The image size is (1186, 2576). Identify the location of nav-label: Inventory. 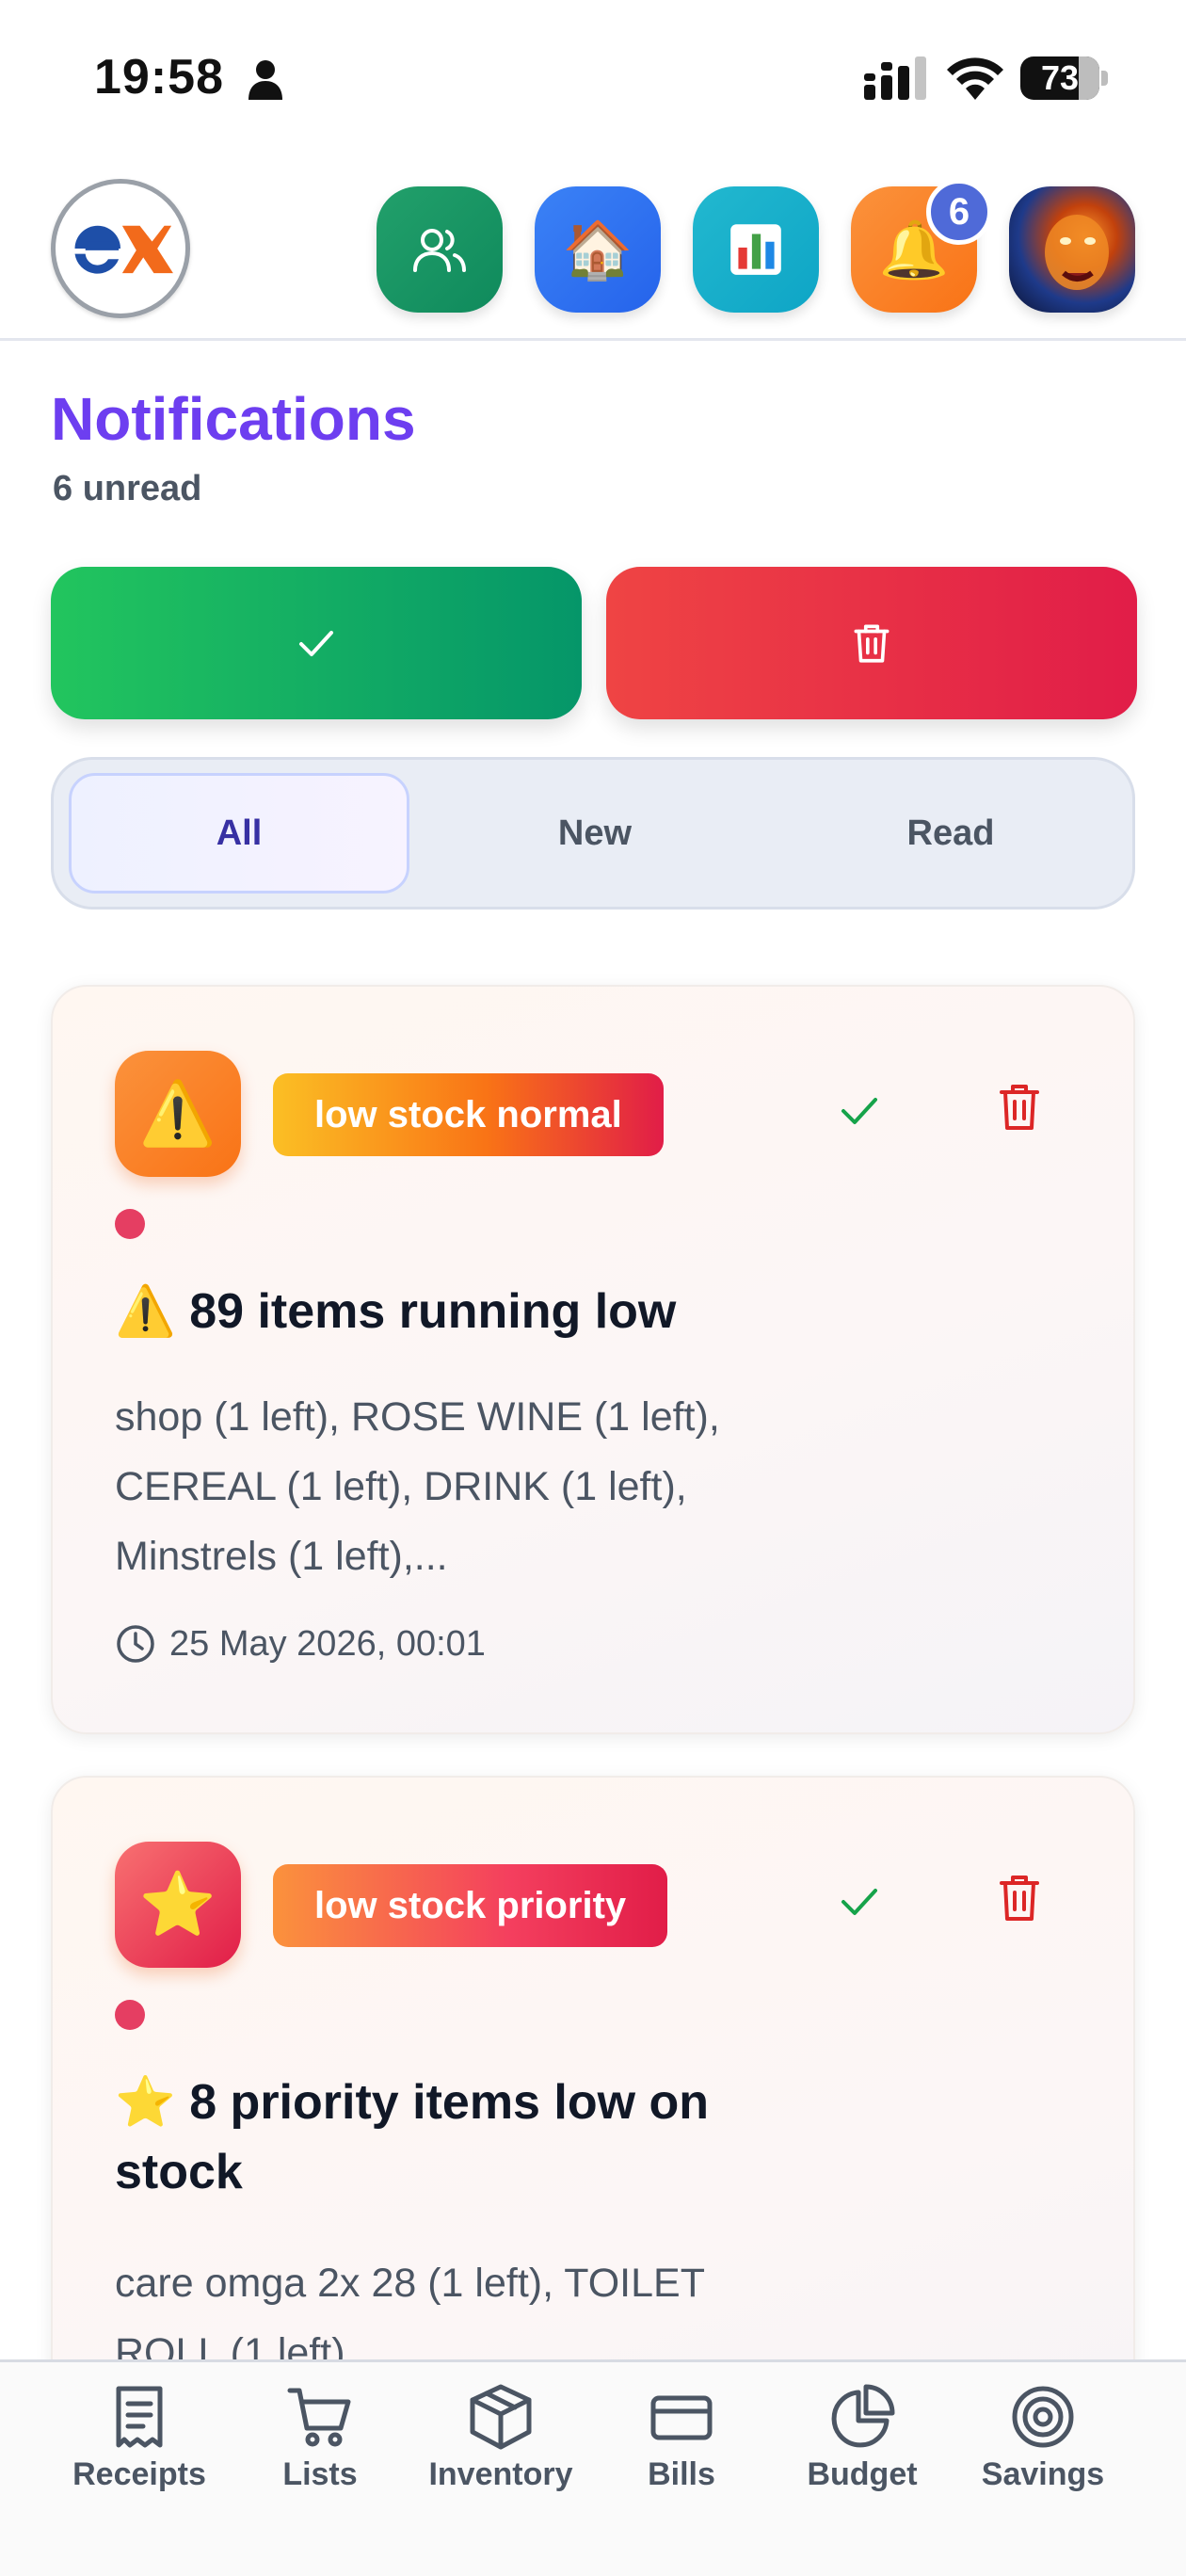
(500, 2474).